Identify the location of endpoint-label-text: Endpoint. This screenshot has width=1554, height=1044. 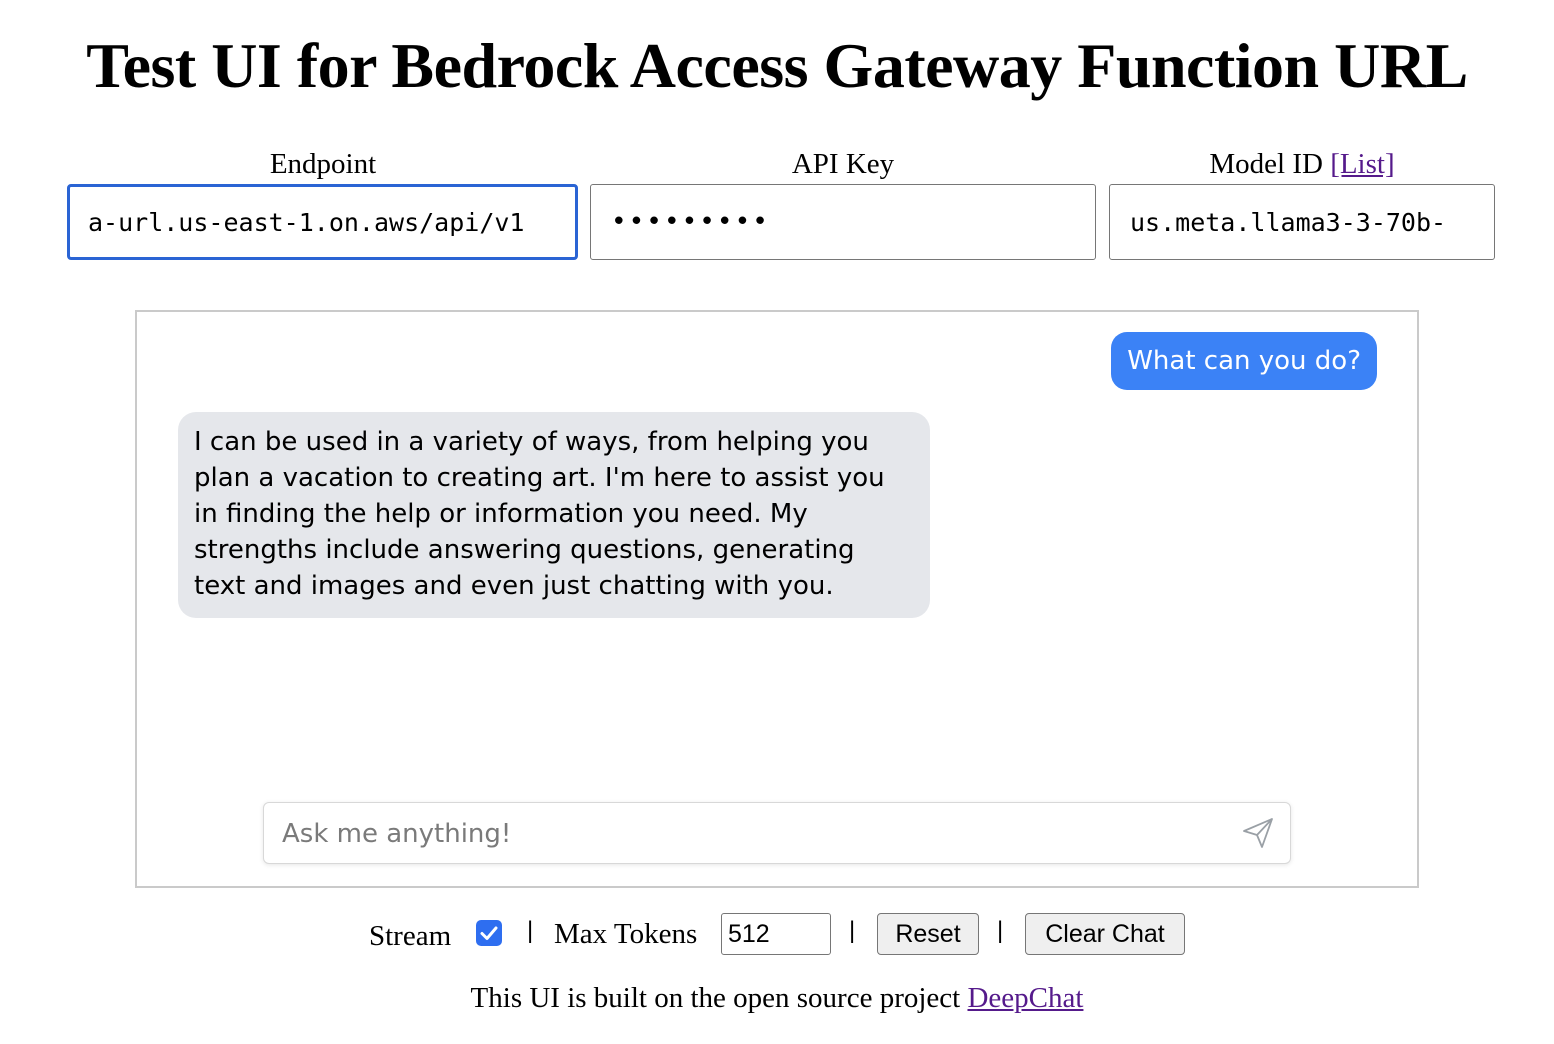
(323, 164).